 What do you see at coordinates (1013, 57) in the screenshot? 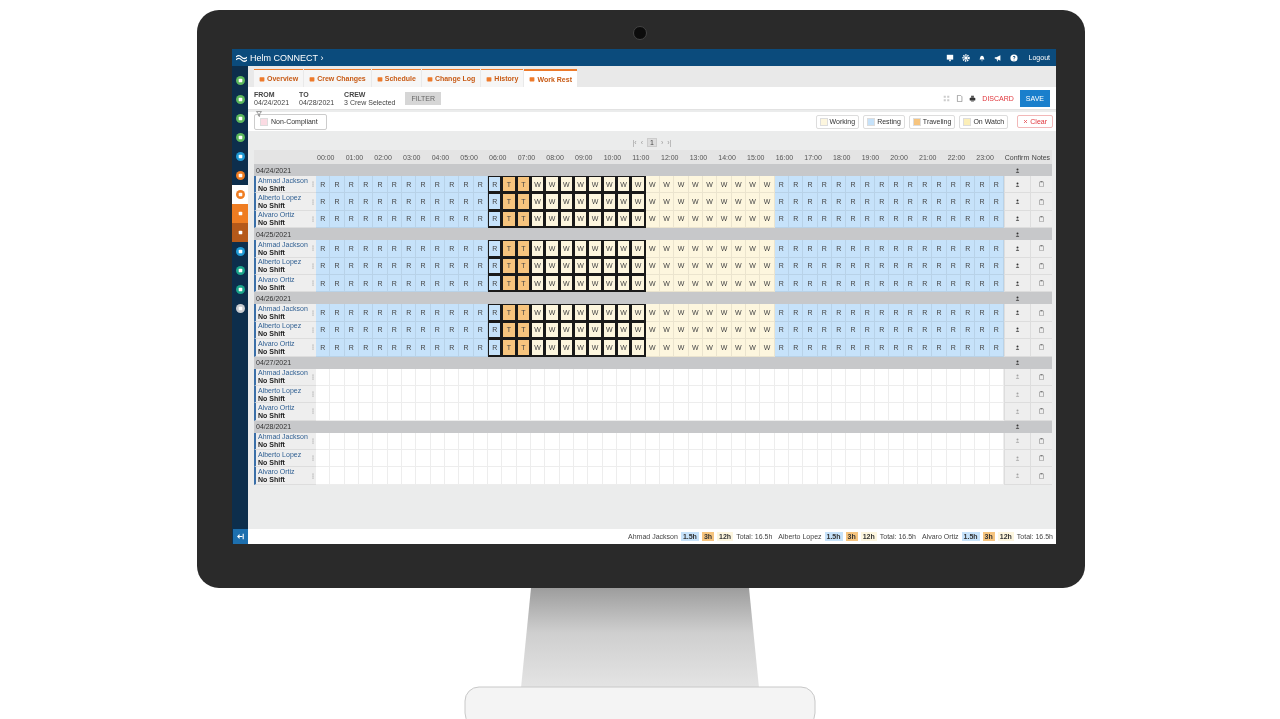
I see `help-icon` at bounding box center [1013, 57].